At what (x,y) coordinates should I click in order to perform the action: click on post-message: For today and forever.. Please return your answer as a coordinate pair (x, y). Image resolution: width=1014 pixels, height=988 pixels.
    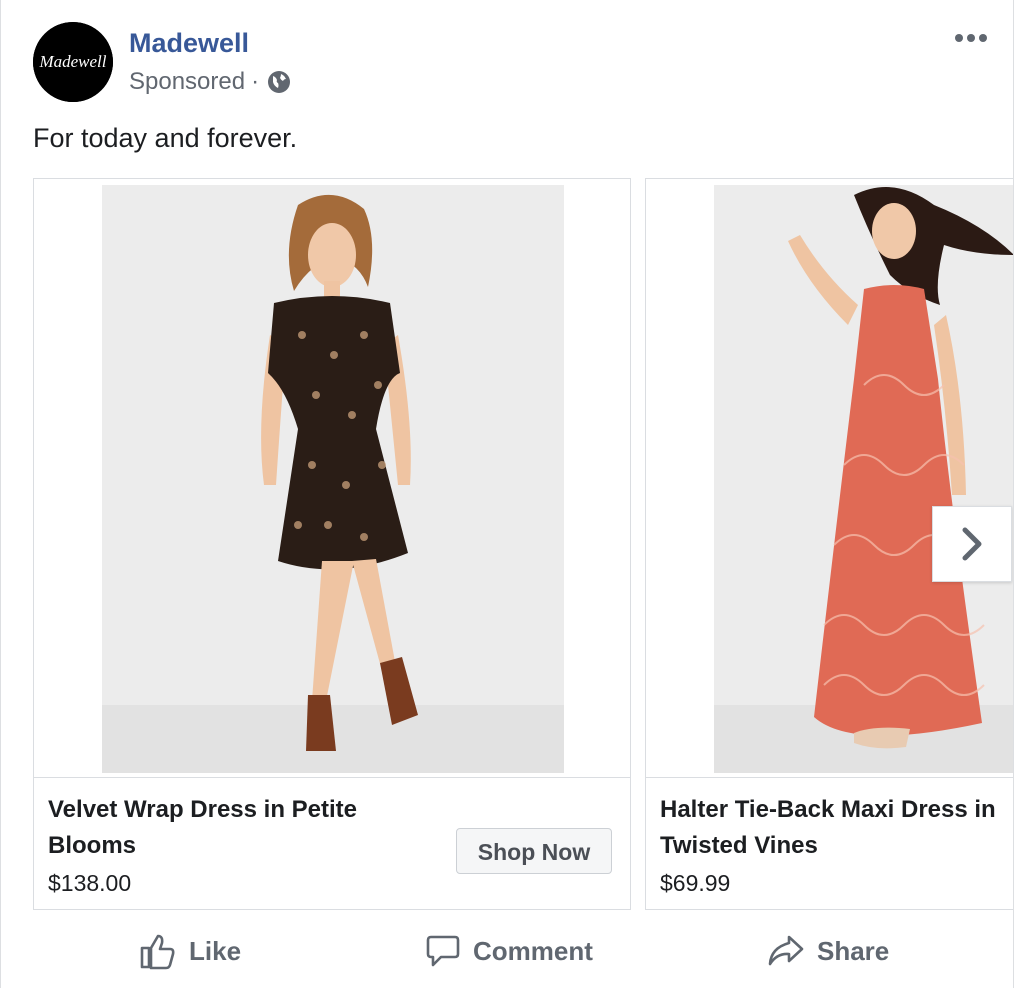
    Looking at the image, I should click on (165, 138).